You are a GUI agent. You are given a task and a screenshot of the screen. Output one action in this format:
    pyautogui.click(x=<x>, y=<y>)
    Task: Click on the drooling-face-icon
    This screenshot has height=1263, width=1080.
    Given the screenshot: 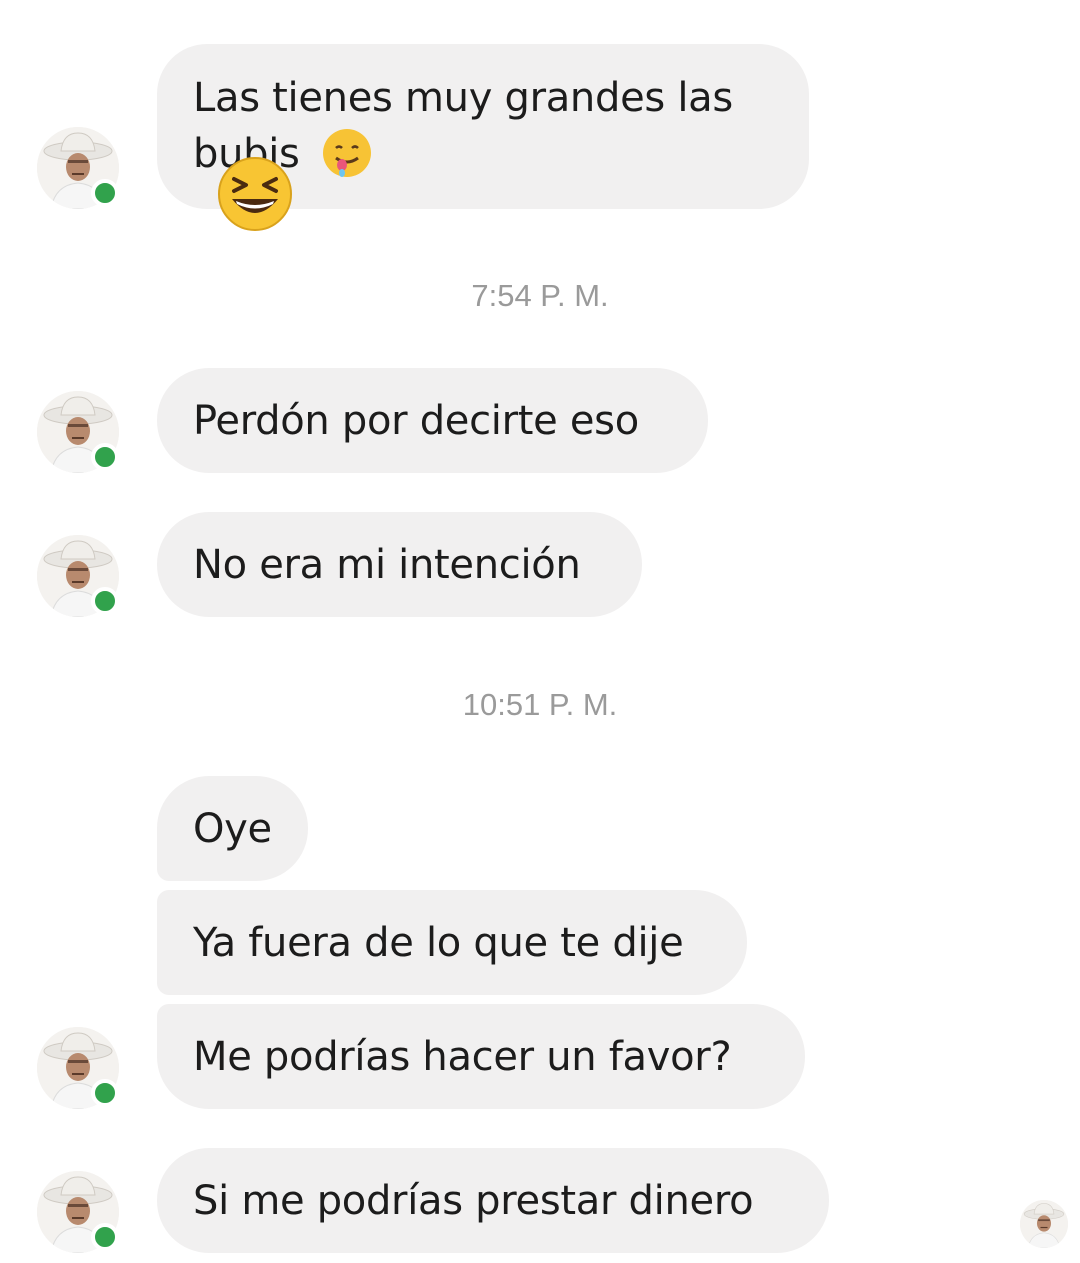 What is the action you would take?
    pyautogui.click(x=347, y=153)
    